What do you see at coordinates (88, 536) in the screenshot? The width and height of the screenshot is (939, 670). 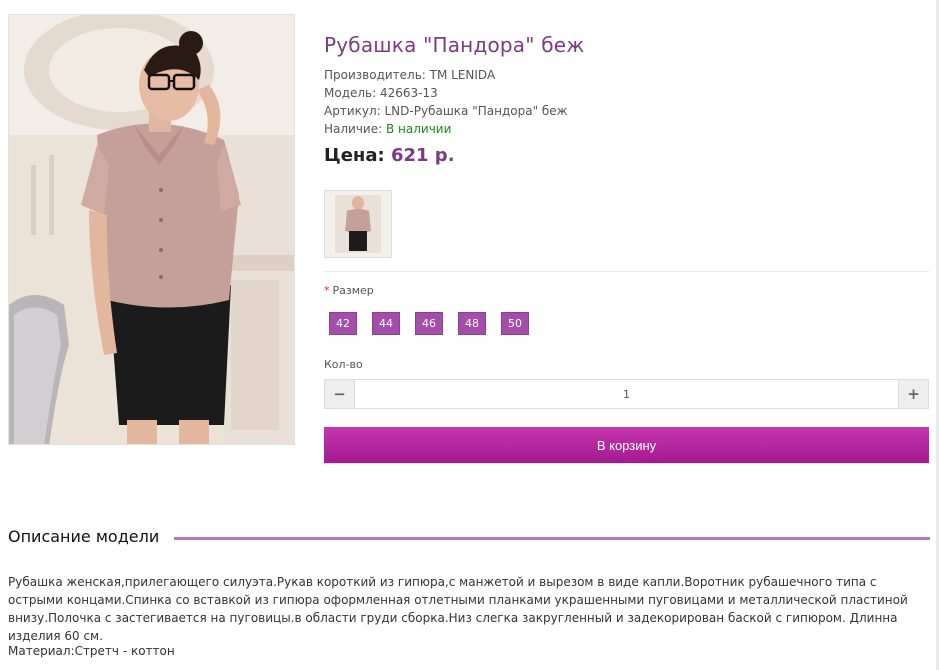 I see `description-title: Описание модели` at bounding box center [88, 536].